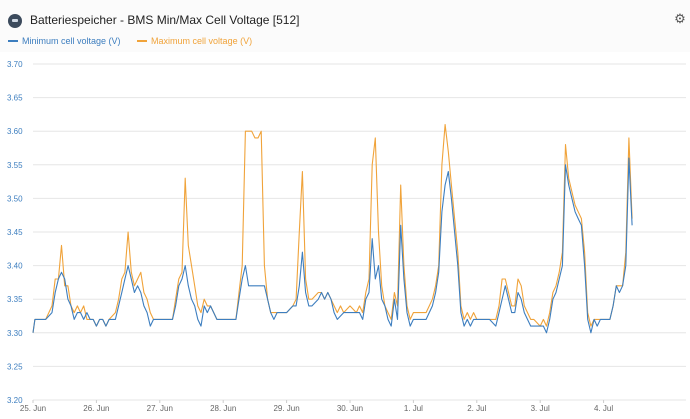 This screenshot has width=690, height=419. Describe the element at coordinates (15, 131) in the screenshot. I see `y-tick-label: 3.60` at that location.